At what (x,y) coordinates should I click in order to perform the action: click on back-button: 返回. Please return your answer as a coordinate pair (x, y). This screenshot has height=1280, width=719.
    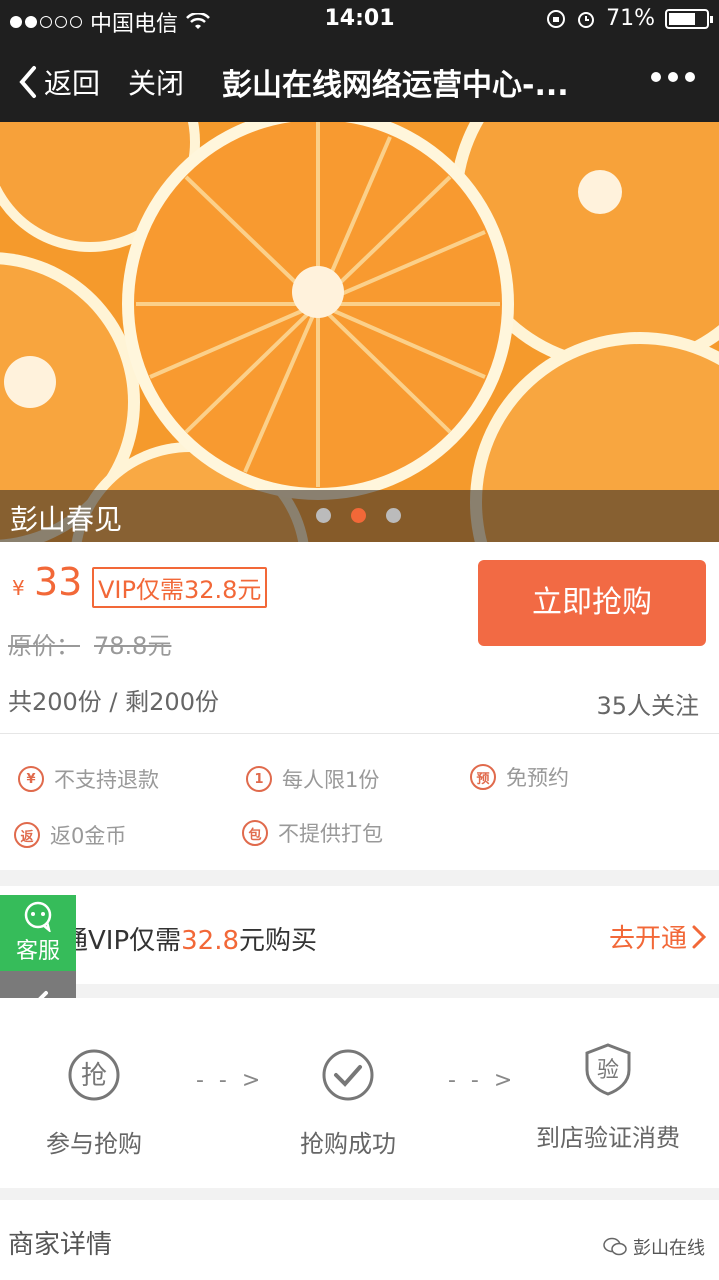
    Looking at the image, I should click on (59, 82).